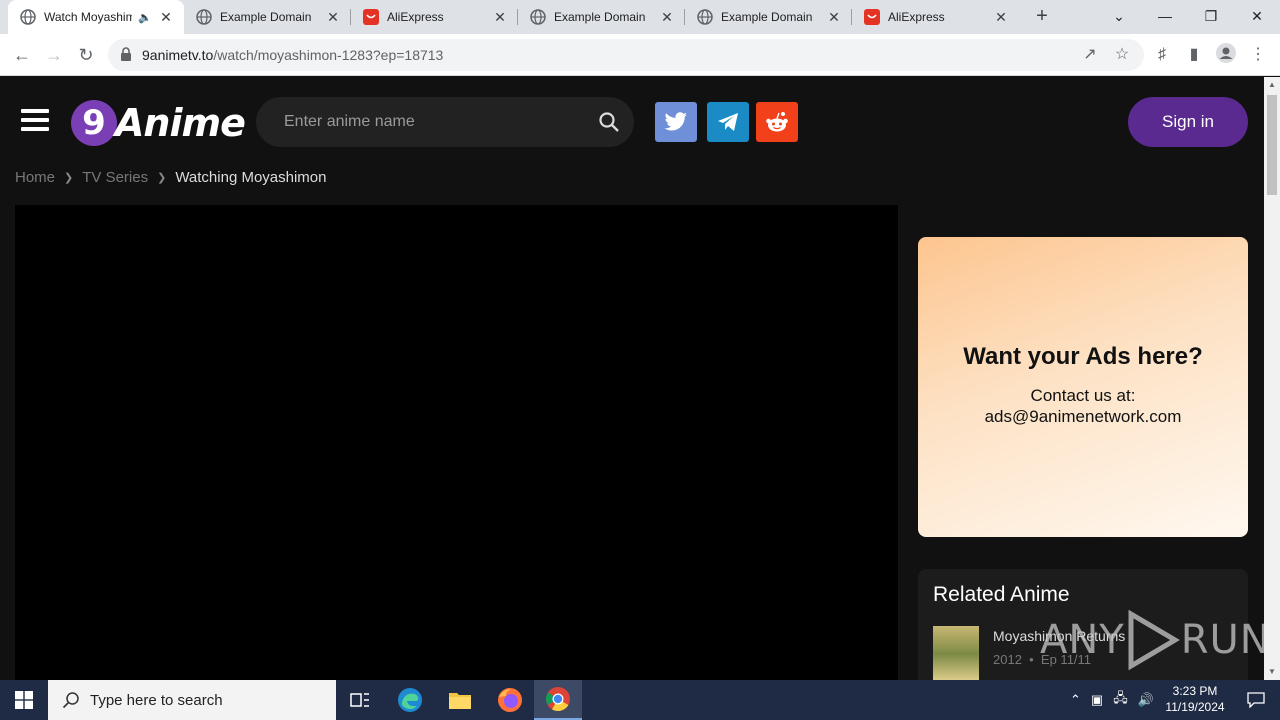 The image size is (1280, 720). Describe the element at coordinates (510, 700) in the screenshot. I see `firefox-icon` at that location.